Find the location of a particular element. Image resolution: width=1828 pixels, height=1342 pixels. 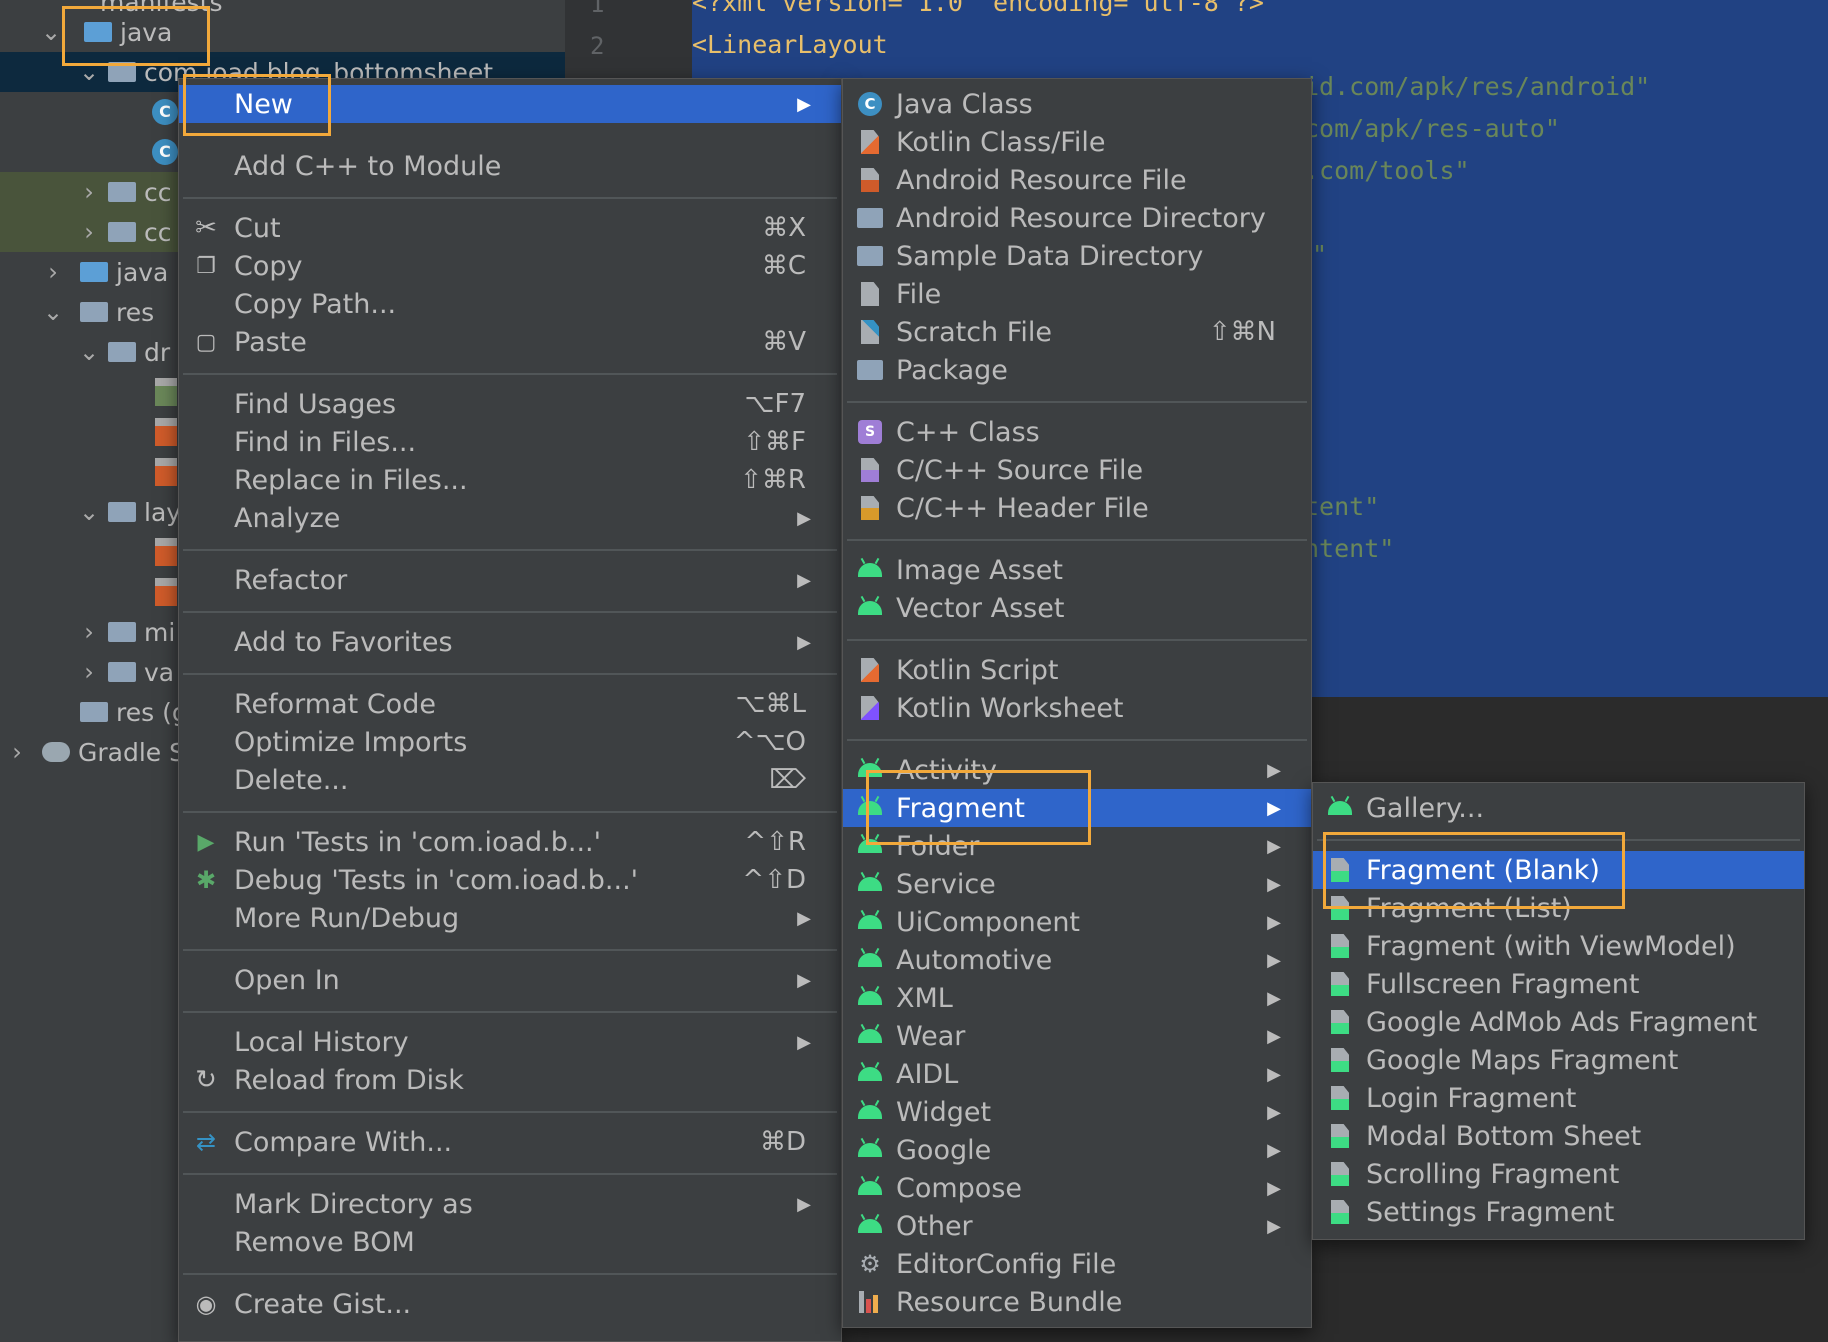

menu-item-label: Image Asset is located at coordinates (979, 570).